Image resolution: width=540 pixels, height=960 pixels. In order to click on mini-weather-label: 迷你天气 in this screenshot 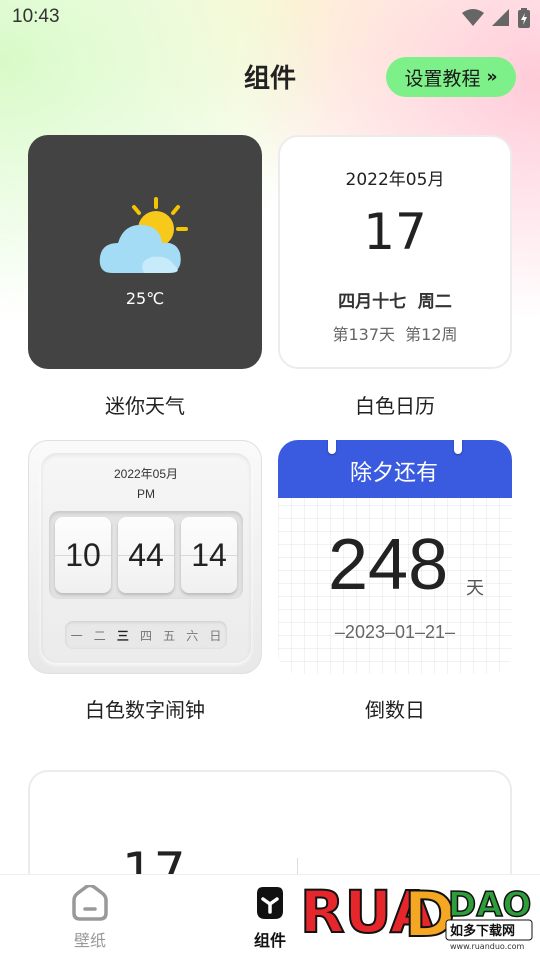, I will do `click(145, 406)`.